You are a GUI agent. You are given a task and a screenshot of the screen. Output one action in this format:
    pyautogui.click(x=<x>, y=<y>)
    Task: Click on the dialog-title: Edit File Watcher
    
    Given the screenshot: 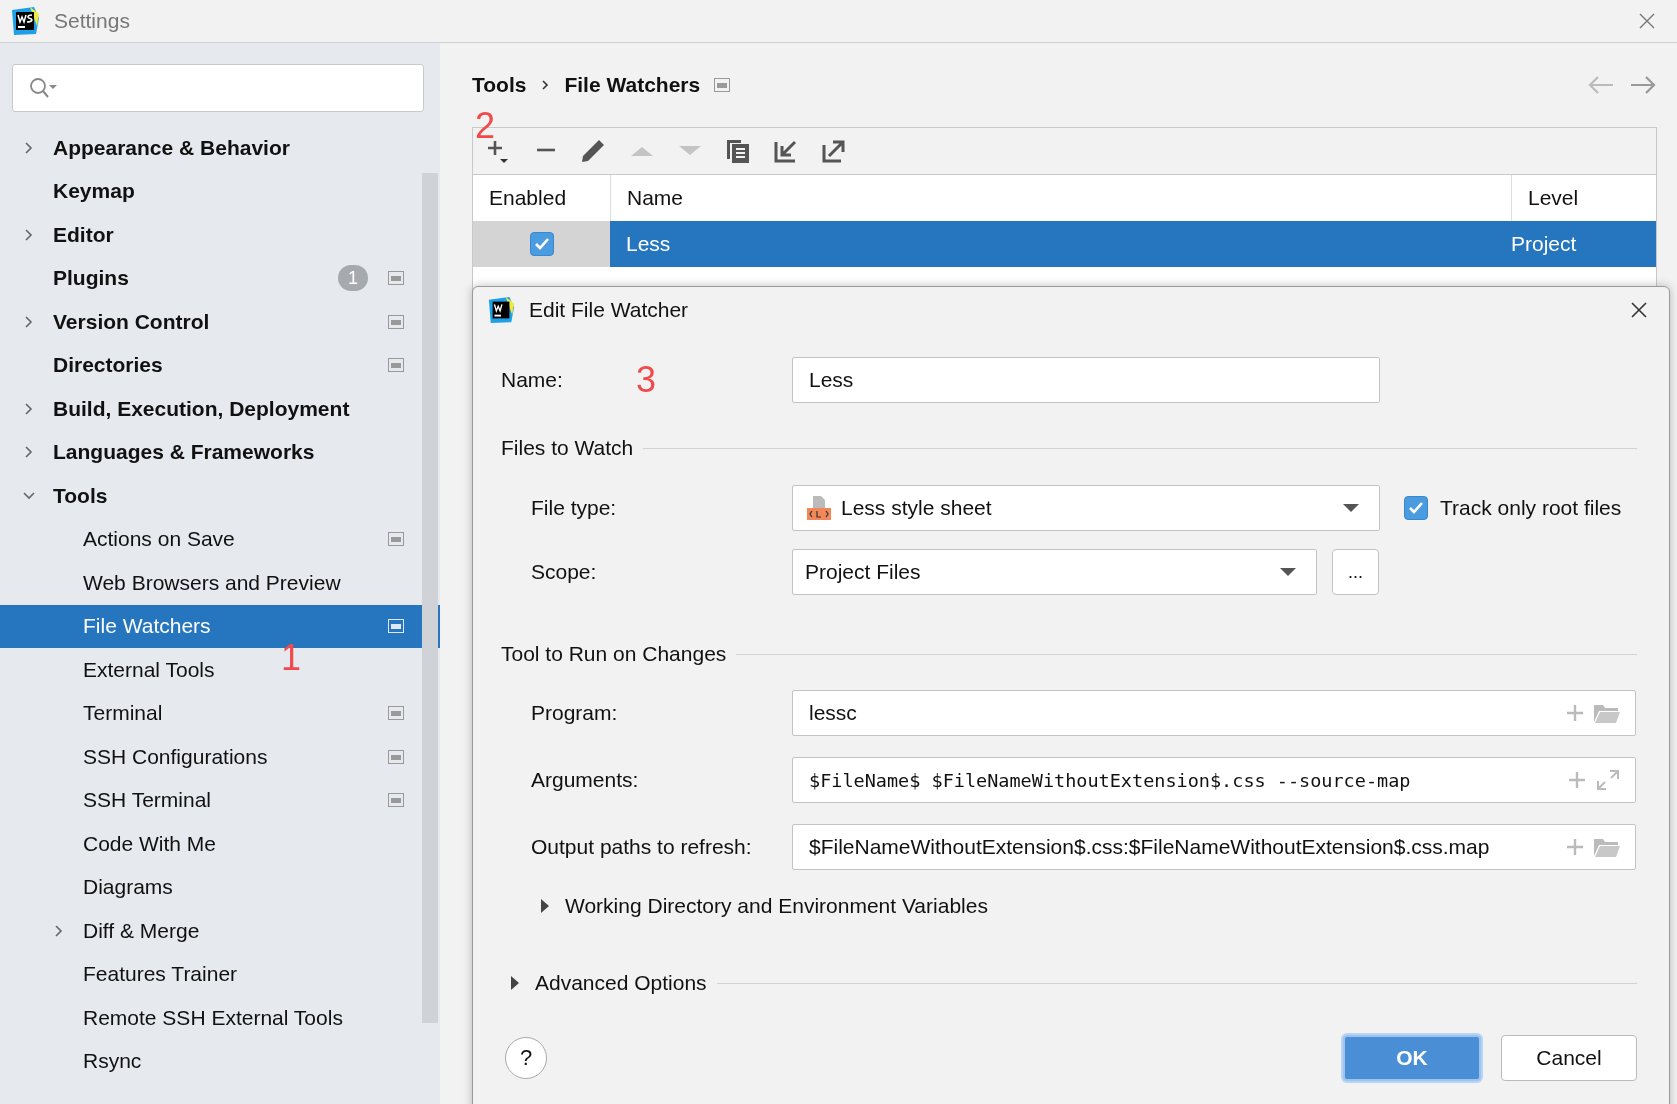 What is the action you would take?
    pyautogui.click(x=609, y=310)
    